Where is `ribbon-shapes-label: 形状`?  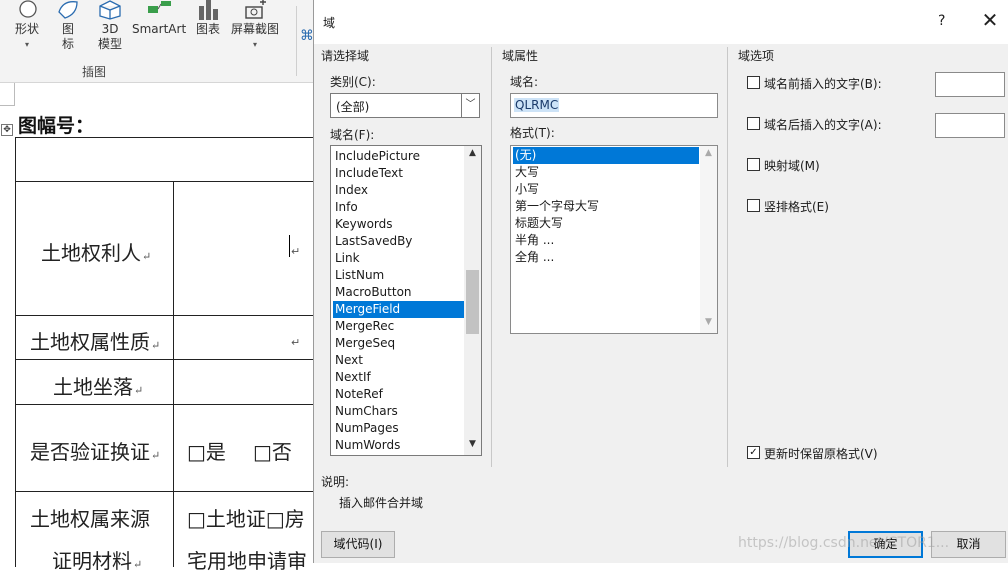
ribbon-shapes-label: 形状 is located at coordinates (26, 29).